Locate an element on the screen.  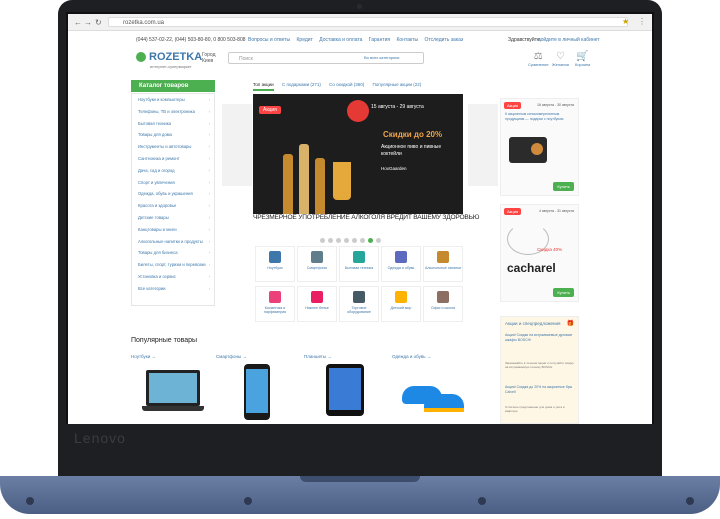
offer-date: 4 августа - 31 августа is located at coordinates (556, 211).